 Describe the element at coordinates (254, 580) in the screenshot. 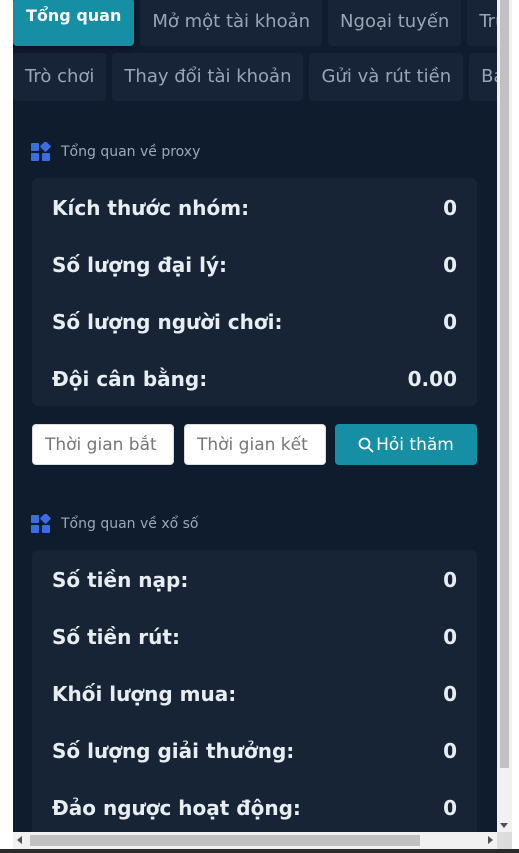

I see `stat-row-deposit: Số tiền nạp: 0` at that location.